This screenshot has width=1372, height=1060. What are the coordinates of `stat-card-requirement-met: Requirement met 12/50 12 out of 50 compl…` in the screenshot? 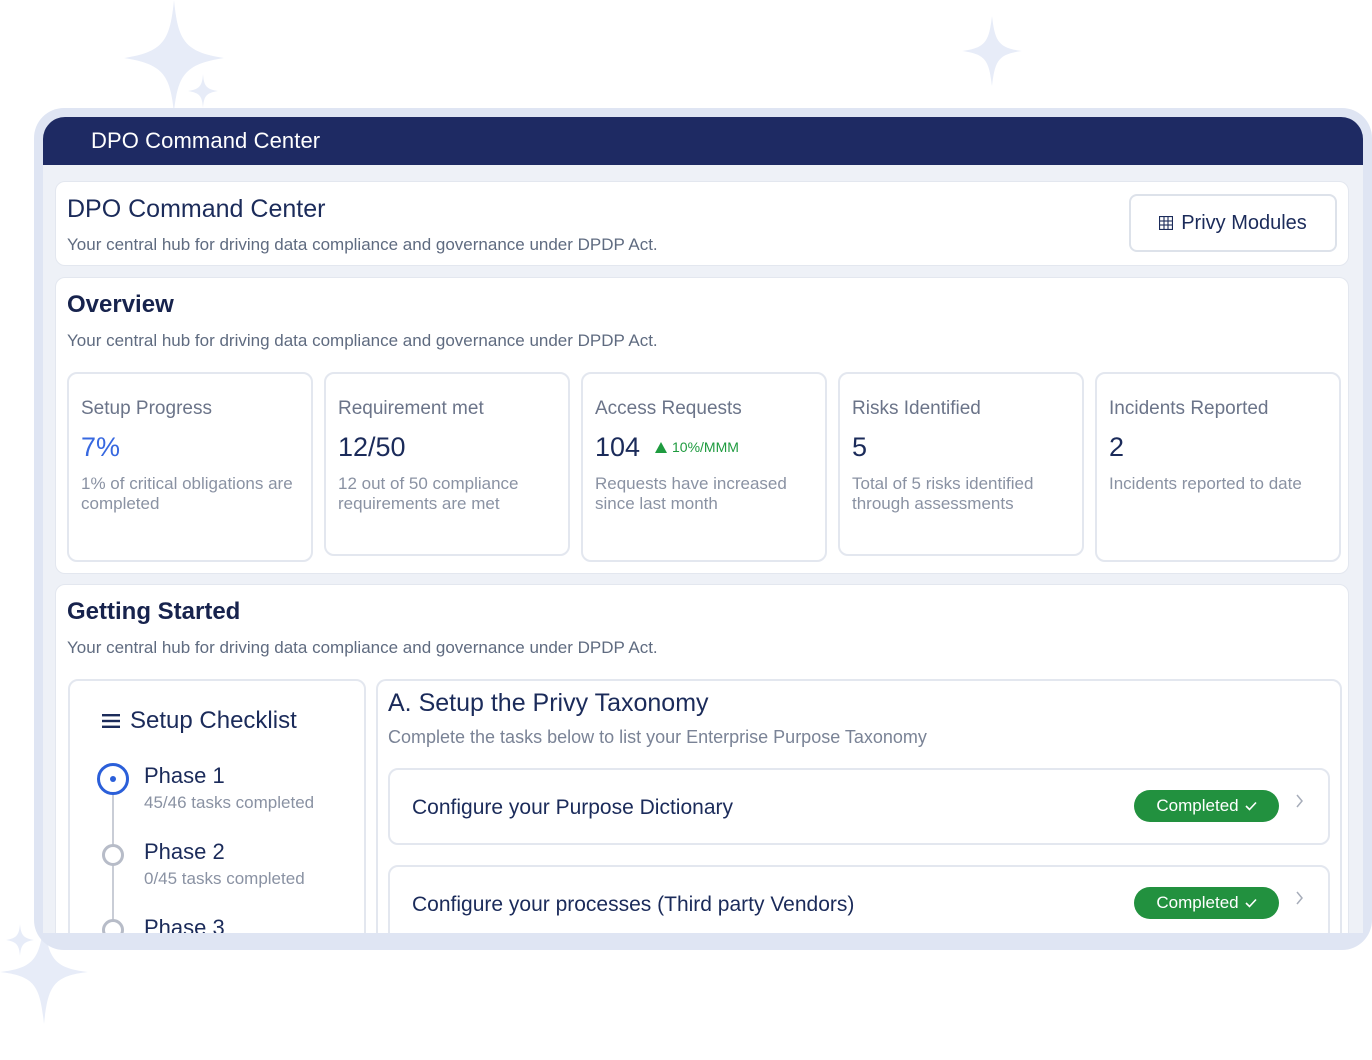 It's located at (447, 464).